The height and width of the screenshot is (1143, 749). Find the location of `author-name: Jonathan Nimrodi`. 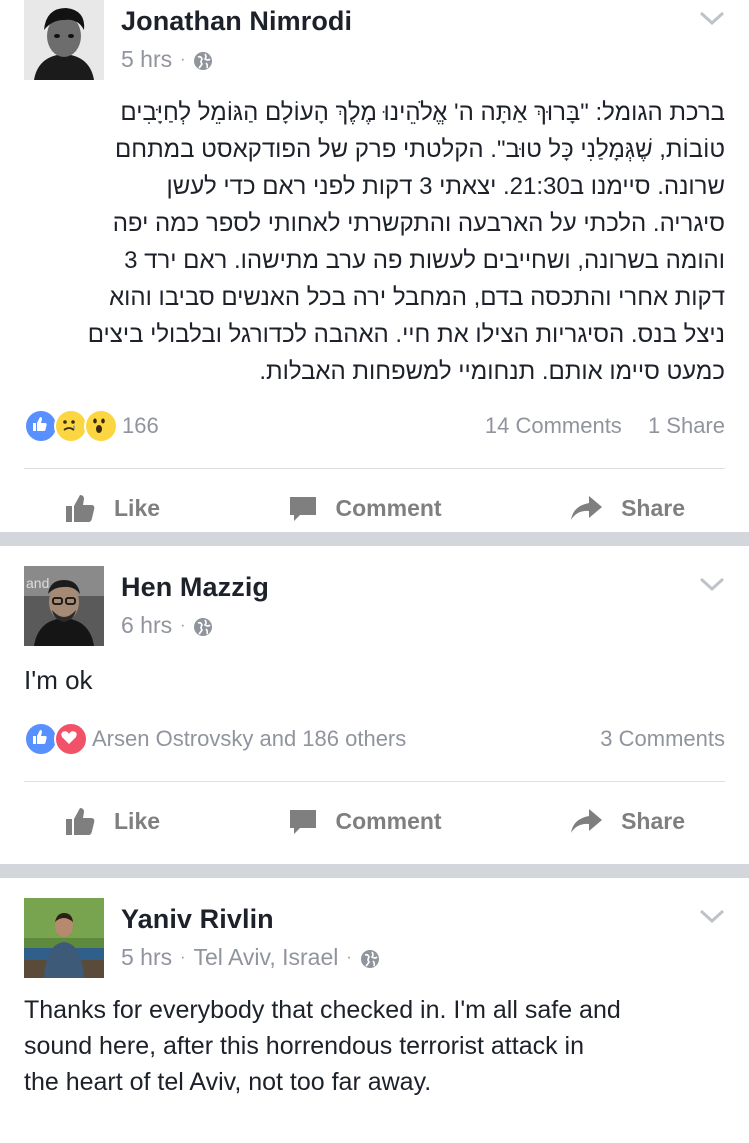

author-name: Jonathan Nimrodi is located at coordinates (236, 21).